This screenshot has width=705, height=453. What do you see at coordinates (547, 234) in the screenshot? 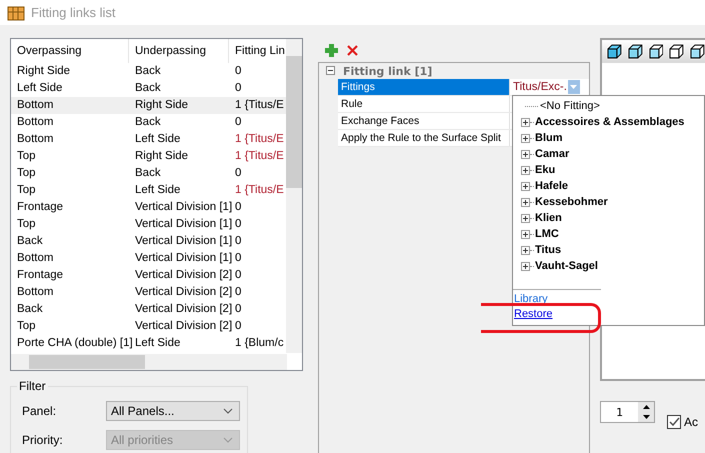
I see `tree-item: LMC` at bounding box center [547, 234].